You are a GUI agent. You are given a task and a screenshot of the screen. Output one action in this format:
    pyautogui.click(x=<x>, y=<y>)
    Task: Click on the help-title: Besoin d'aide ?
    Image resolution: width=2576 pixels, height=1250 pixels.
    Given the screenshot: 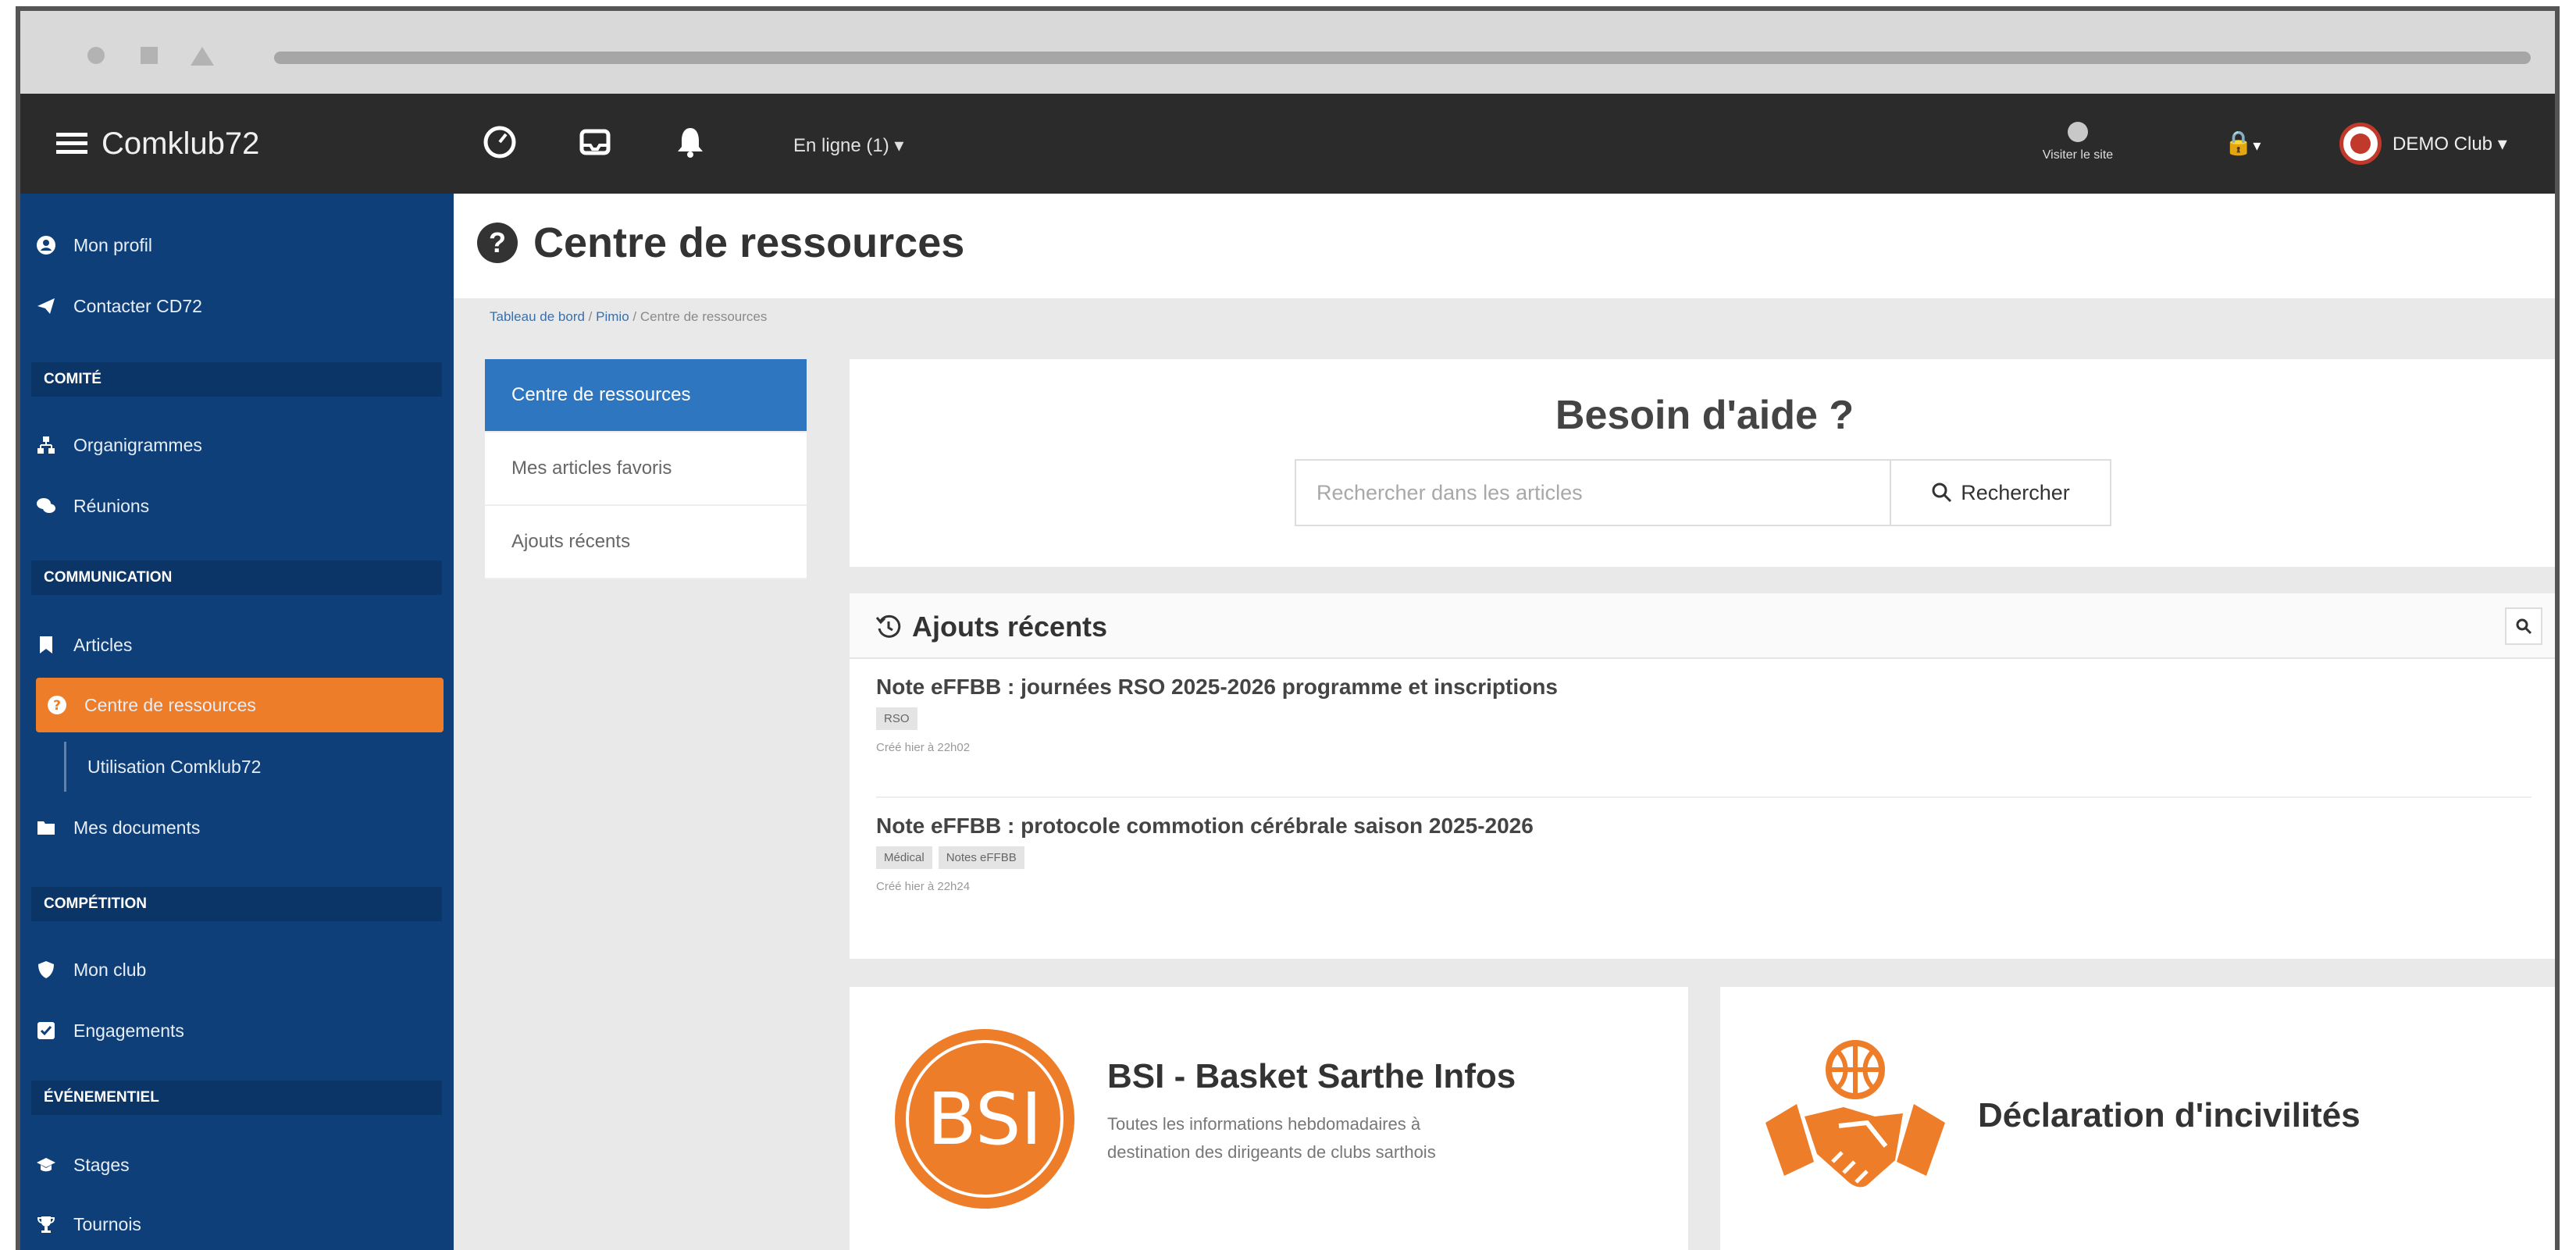 What is the action you would take?
    pyautogui.click(x=1705, y=415)
    